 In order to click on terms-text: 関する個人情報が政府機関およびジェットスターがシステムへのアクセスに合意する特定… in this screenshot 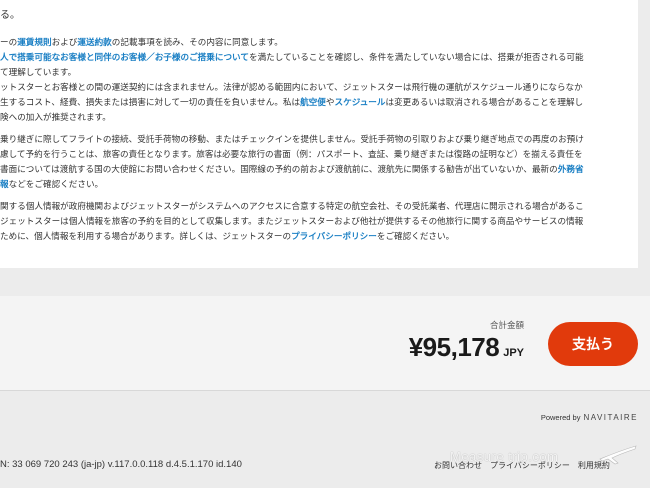, I will do `click(292, 207)`.